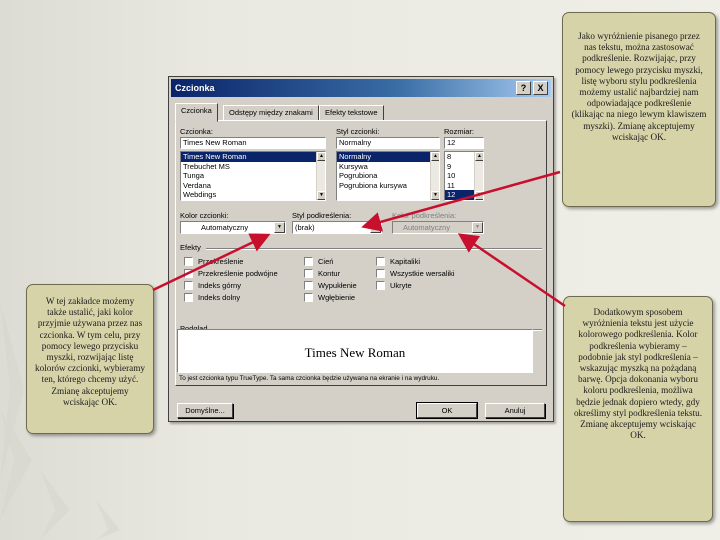  Describe the element at coordinates (253, 143) in the screenshot. I see `font-name-input: Times New Roman` at that location.